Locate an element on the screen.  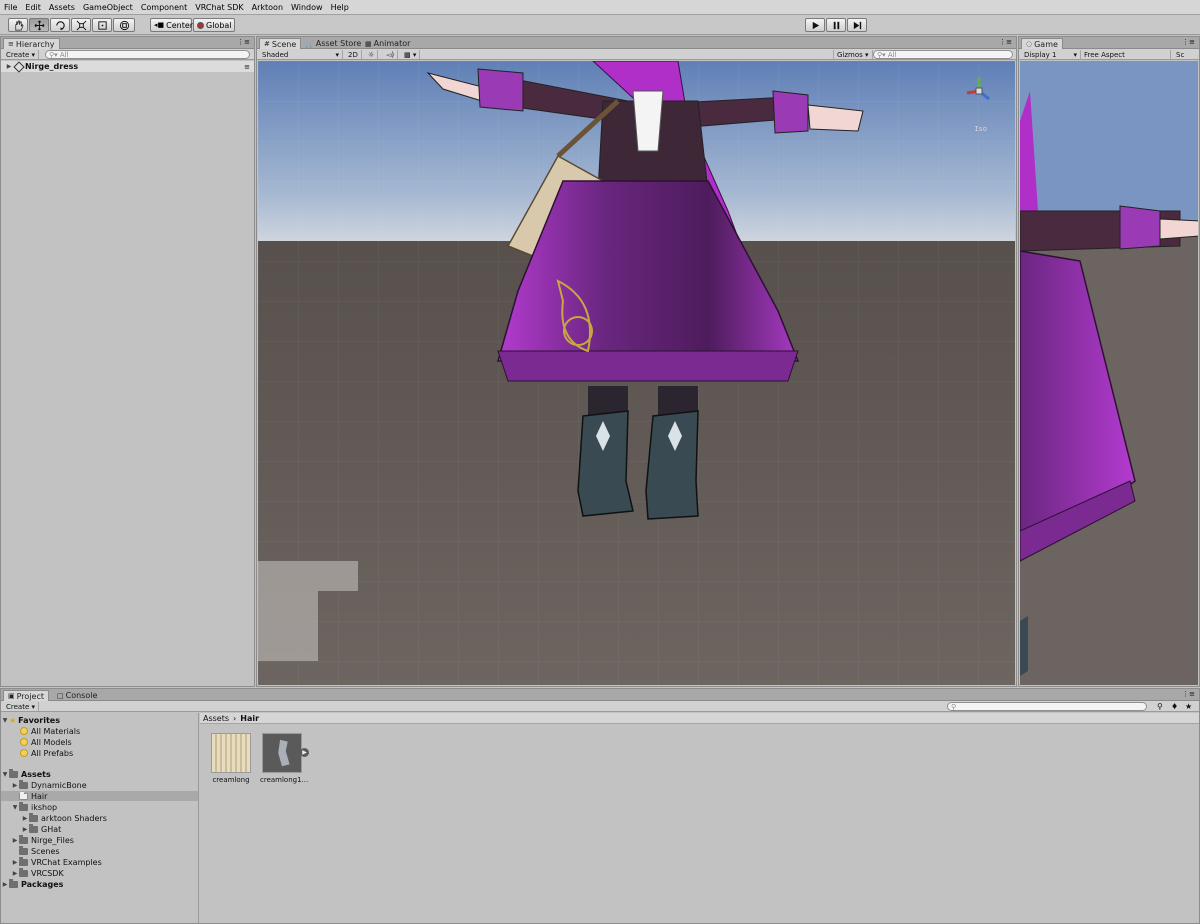
play-icon is located at coordinates (815, 25).